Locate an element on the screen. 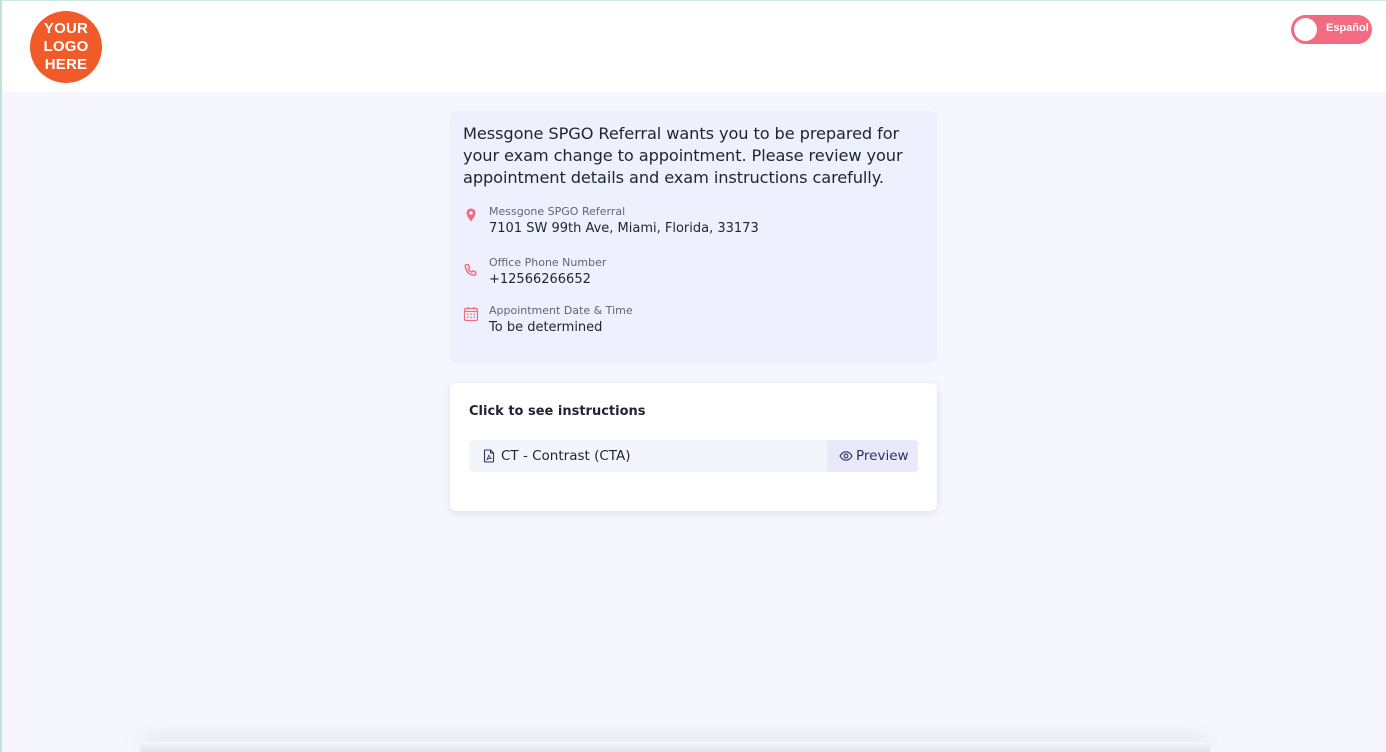 This screenshot has width=1386, height=752. eye-icon is located at coordinates (846, 456).